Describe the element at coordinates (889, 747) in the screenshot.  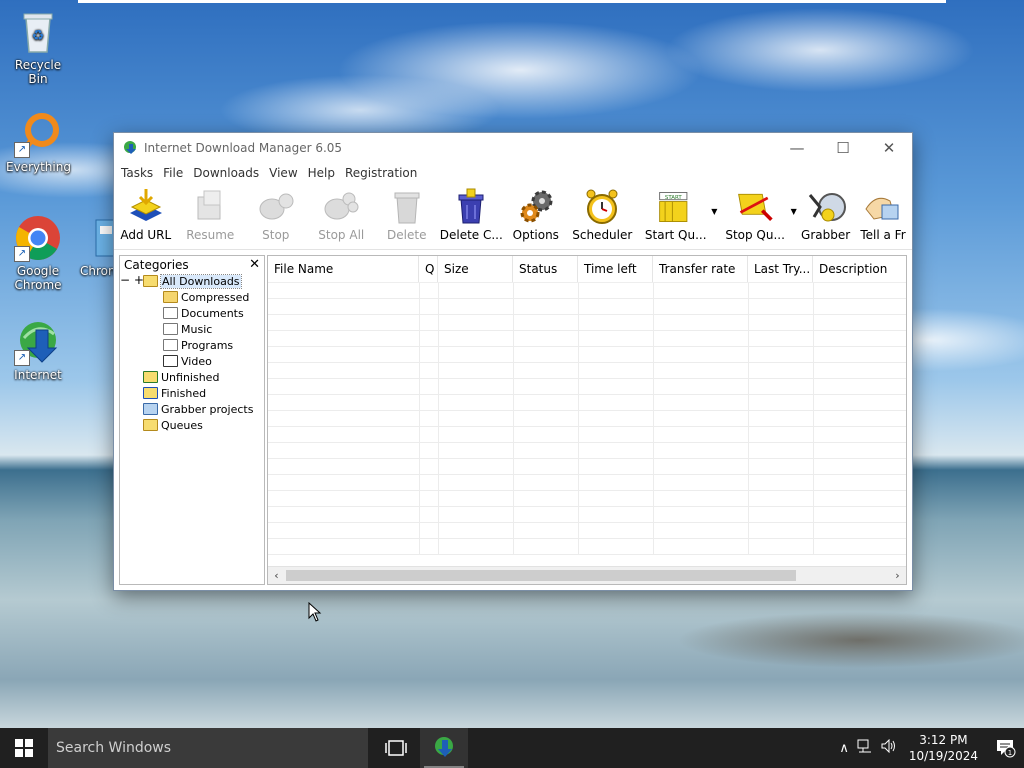
I see `volume-icon` at that location.